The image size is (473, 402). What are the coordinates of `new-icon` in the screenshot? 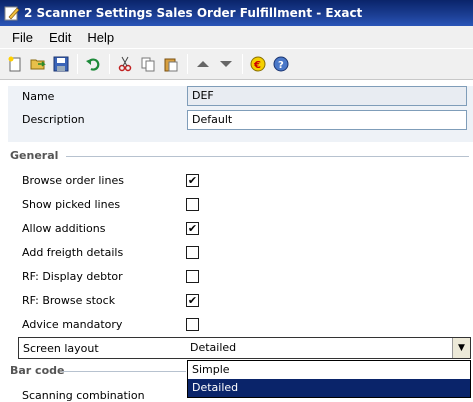 It's located at (15, 64).